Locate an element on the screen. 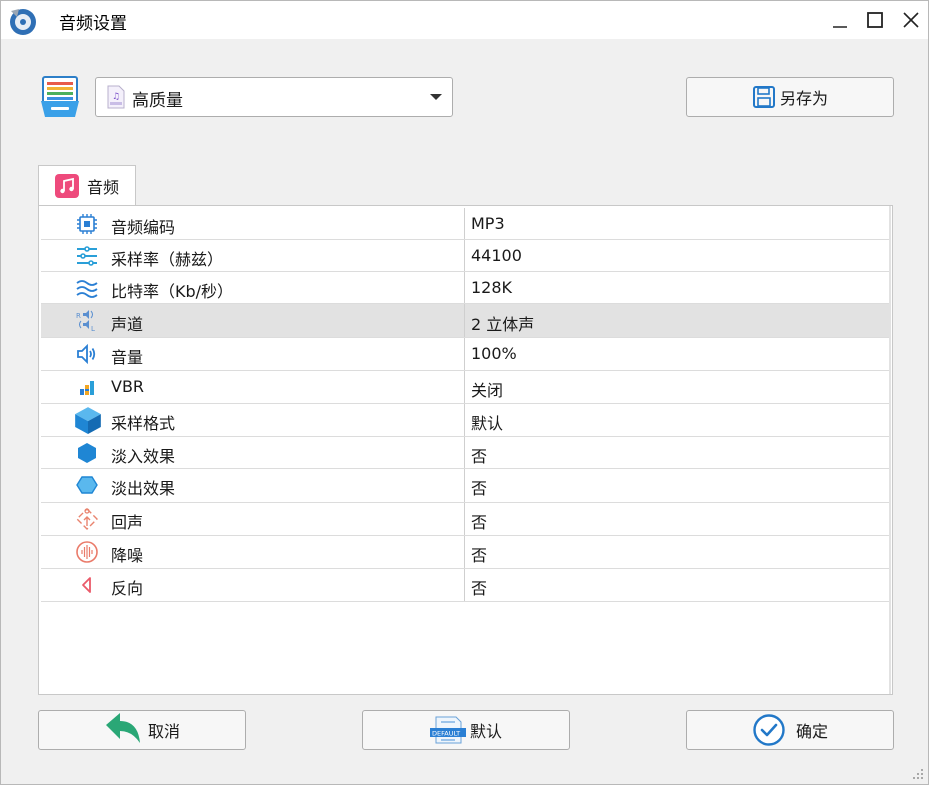 This screenshot has height=785, width=929. audio-file-icon: ♫ is located at coordinates (116, 97).